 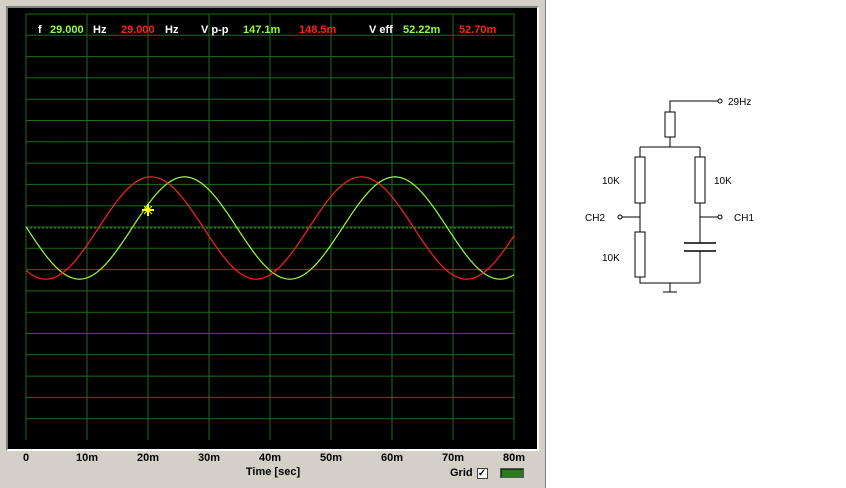 What do you see at coordinates (381, 30) in the screenshot?
I see `veff-label: V eff` at bounding box center [381, 30].